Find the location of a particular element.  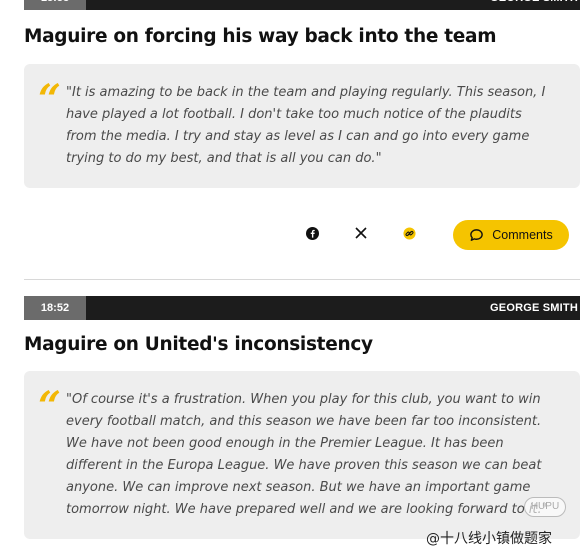

divider is located at coordinates (302, 279).